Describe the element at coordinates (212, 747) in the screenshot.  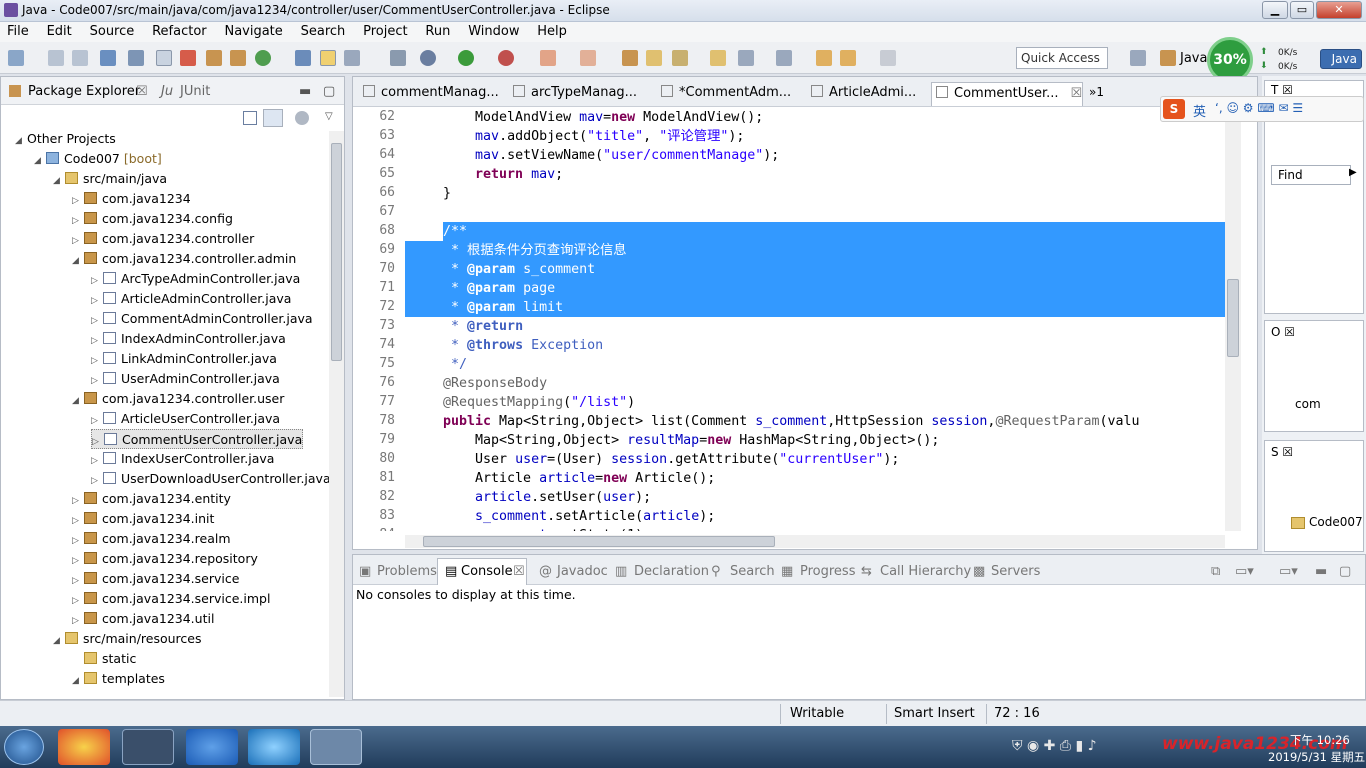
I see `wps-icon` at that location.